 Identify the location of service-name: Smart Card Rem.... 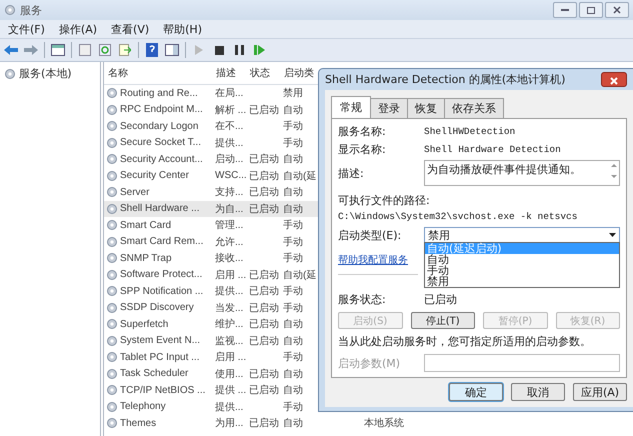
(162, 242).